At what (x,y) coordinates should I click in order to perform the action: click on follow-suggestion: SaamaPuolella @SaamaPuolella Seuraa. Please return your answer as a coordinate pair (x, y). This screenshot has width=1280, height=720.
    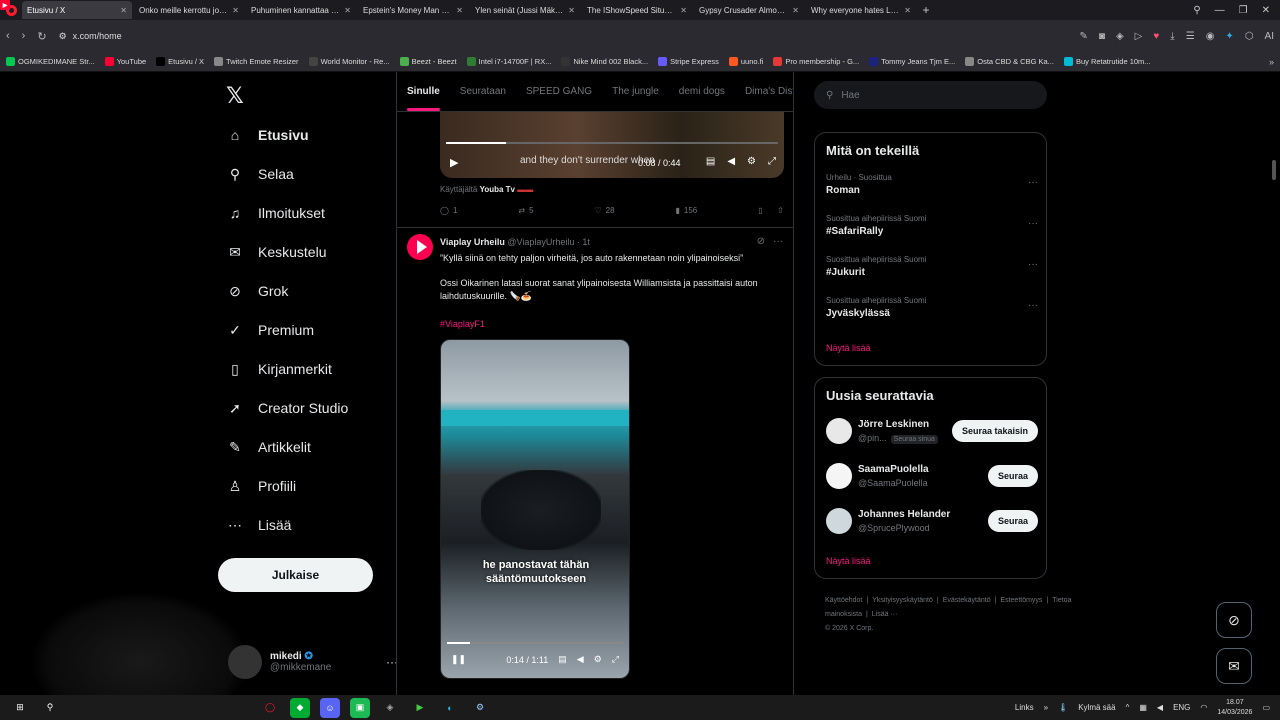
    Looking at the image, I should click on (932, 478).